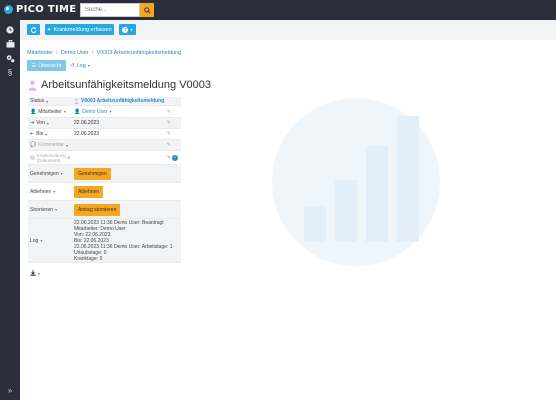 This screenshot has width=556, height=400. Describe the element at coordinates (127, 209) in the screenshot. I see `cancel-value-cell: Antrag stornieren` at that location.